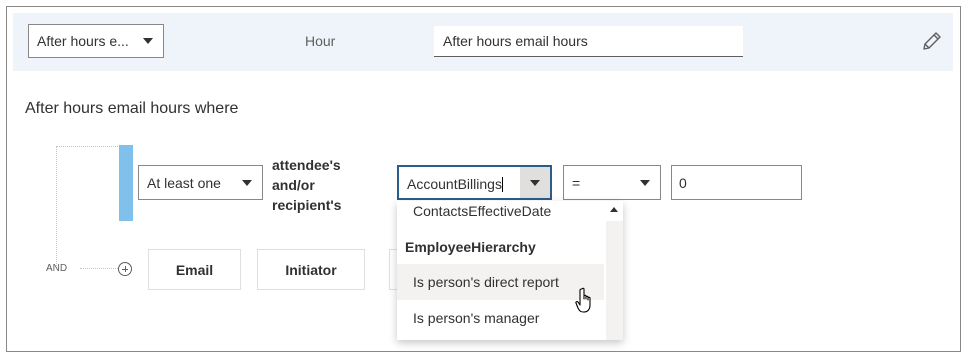 The height and width of the screenshot is (358, 969). I want to click on add-condition-icon, so click(125, 269).